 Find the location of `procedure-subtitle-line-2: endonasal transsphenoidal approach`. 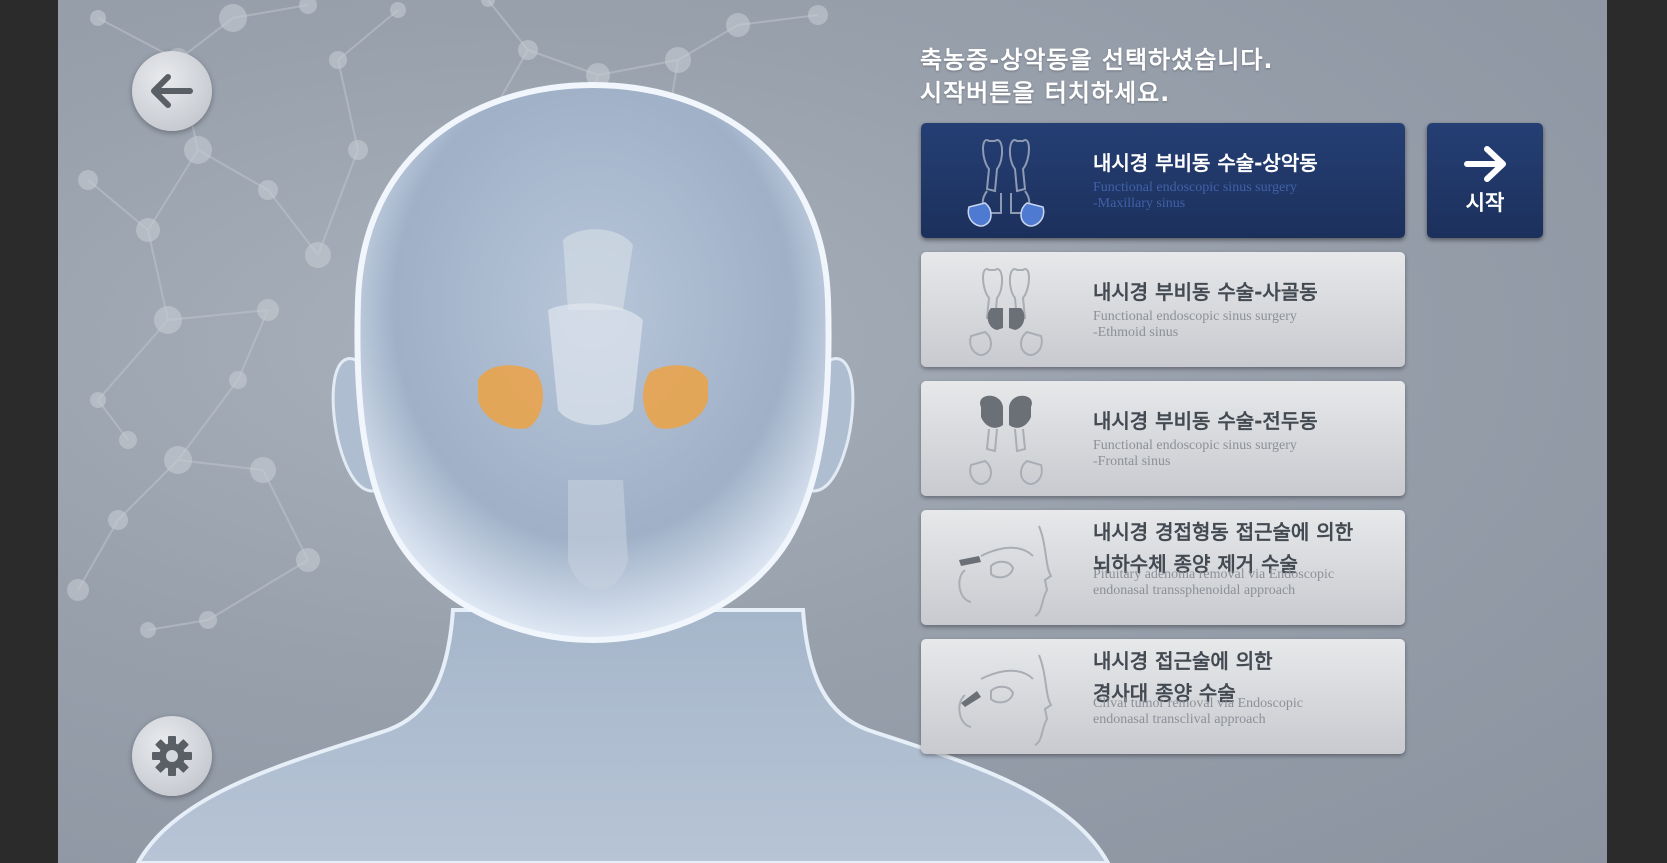

procedure-subtitle-line-2: endonasal transsphenoidal approach is located at coordinates (1194, 590).